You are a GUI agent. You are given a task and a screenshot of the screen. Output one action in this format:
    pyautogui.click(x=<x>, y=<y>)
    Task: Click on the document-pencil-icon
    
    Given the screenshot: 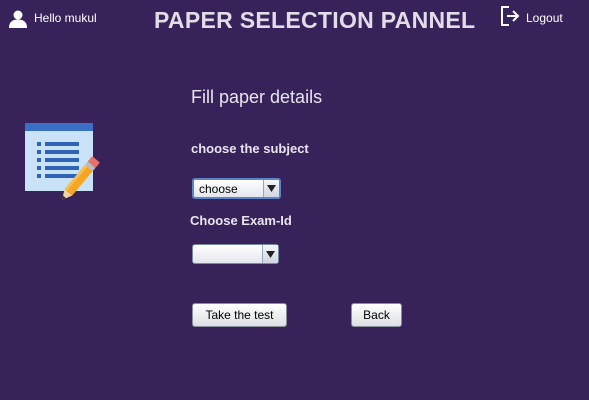 What is the action you would take?
    pyautogui.click(x=65, y=162)
    